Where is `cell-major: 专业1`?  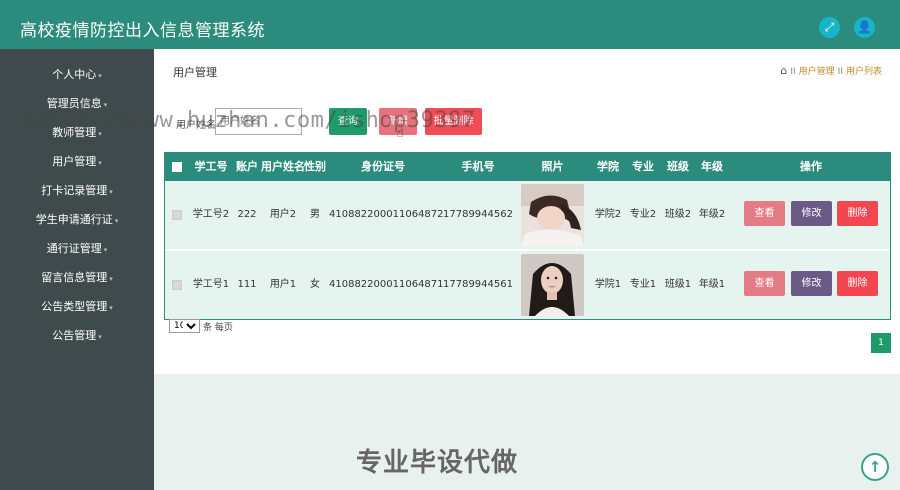 cell-major: 专业1 is located at coordinates (643, 284).